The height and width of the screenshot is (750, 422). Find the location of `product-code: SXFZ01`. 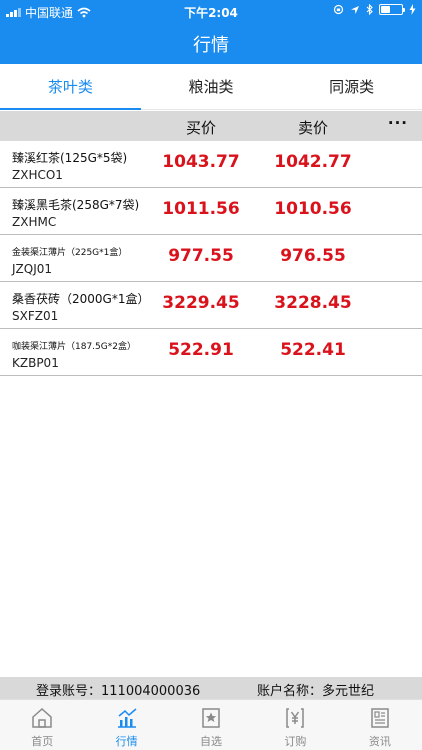

product-code: SXFZ01 is located at coordinates (35, 316).